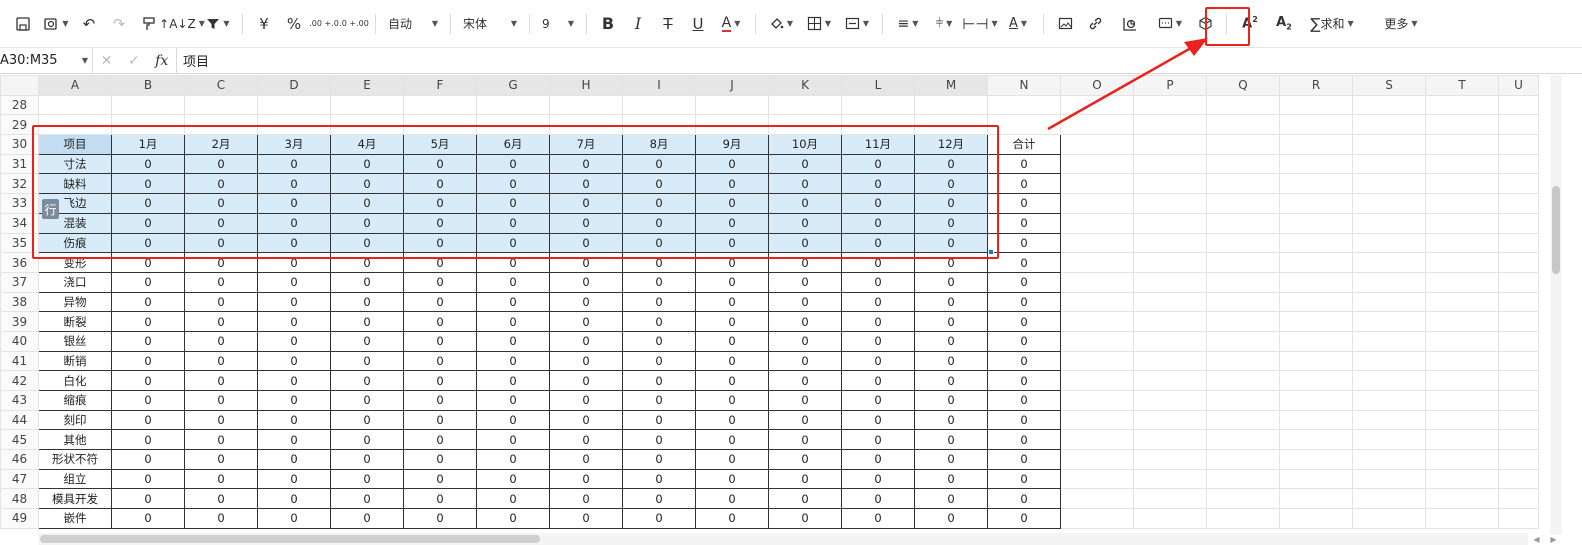  What do you see at coordinates (19, 164) in the screenshot?
I see `row-header: 31` at bounding box center [19, 164].